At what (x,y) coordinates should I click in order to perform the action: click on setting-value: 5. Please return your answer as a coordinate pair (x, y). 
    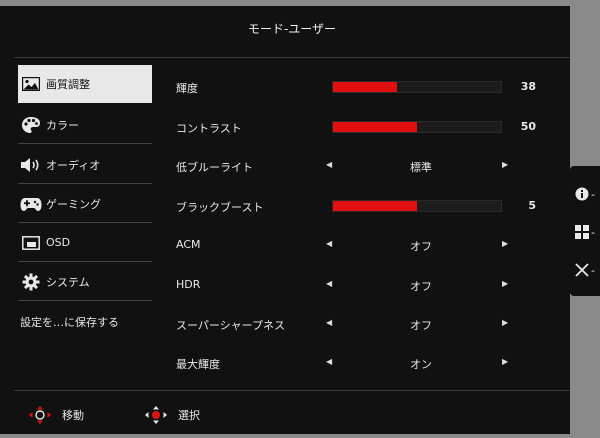
    Looking at the image, I should click on (532, 205).